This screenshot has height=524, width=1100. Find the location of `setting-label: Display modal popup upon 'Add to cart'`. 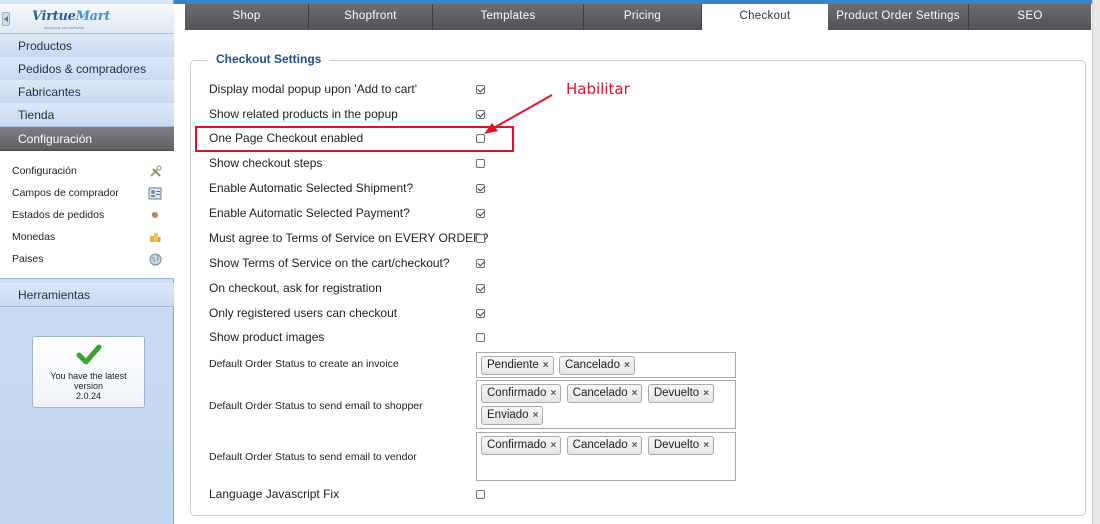

setting-label: Display modal popup upon 'Add to cart' is located at coordinates (313, 89).